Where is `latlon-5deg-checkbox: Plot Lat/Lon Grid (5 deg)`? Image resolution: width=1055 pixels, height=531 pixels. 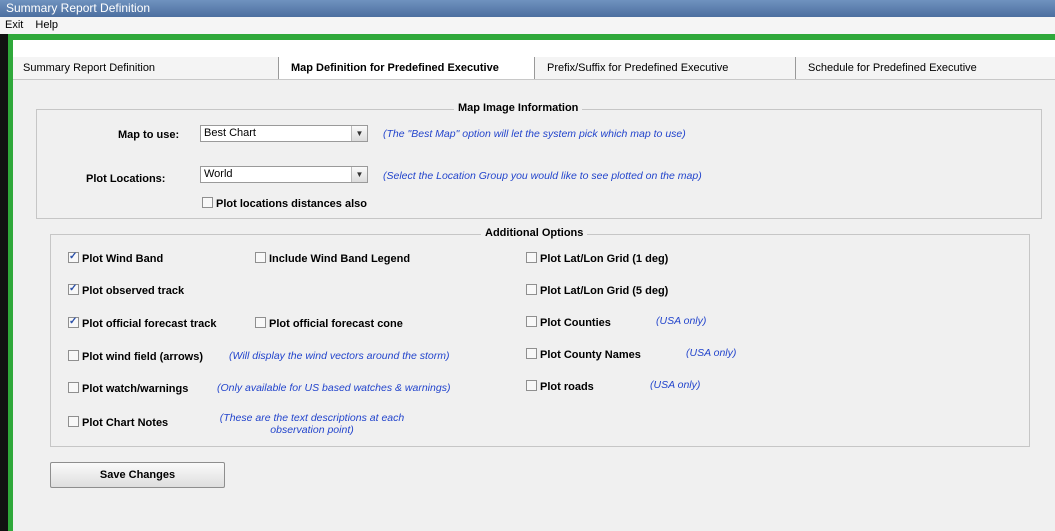 latlon-5deg-checkbox: Plot Lat/Lon Grid (5 deg) is located at coordinates (597, 291).